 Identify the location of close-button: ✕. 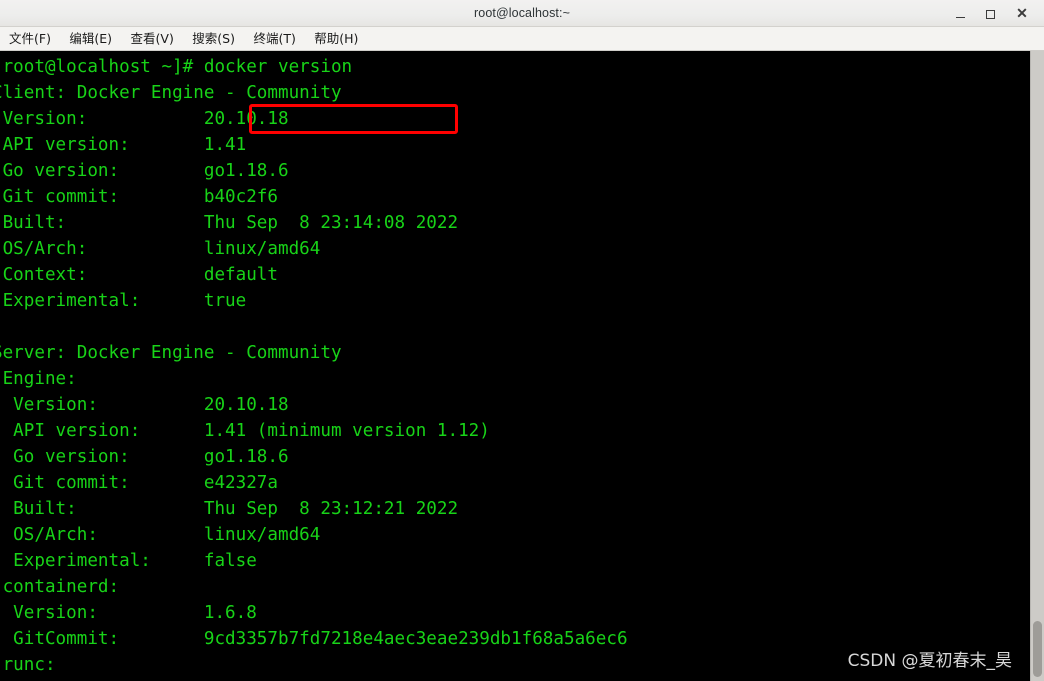
(1022, 13).